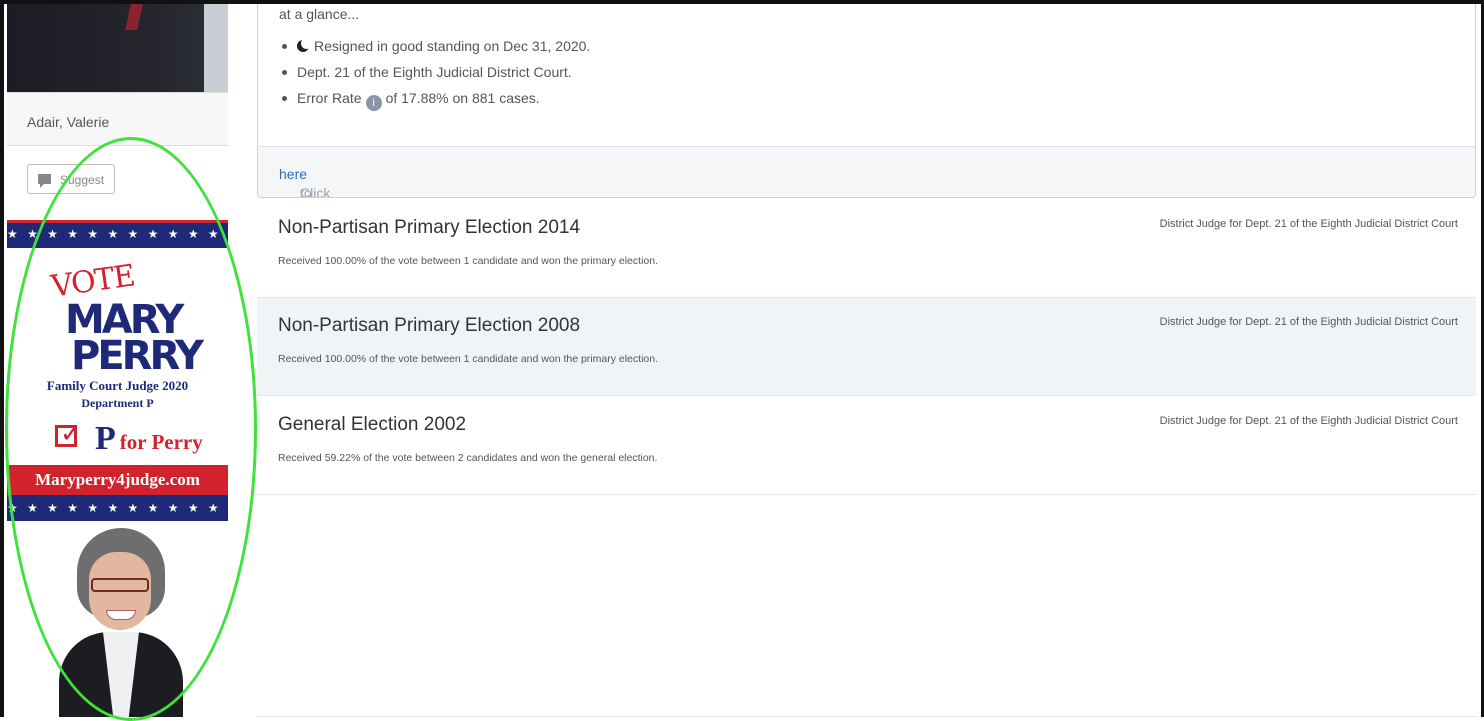 The width and height of the screenshot is (1484, 721). I want to click on moon-icon, so click(304, 45).